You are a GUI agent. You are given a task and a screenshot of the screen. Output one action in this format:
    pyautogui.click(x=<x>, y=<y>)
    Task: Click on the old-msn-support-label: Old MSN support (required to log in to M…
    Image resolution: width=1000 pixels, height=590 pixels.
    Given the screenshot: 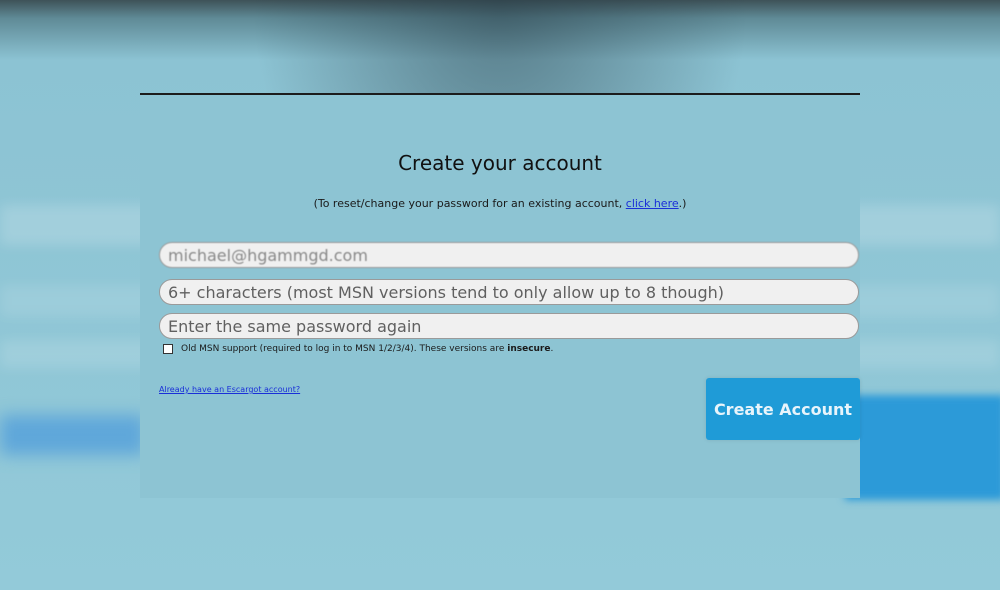 What is the action you would take?
    pyautogui.click(x=367, y=349)
    